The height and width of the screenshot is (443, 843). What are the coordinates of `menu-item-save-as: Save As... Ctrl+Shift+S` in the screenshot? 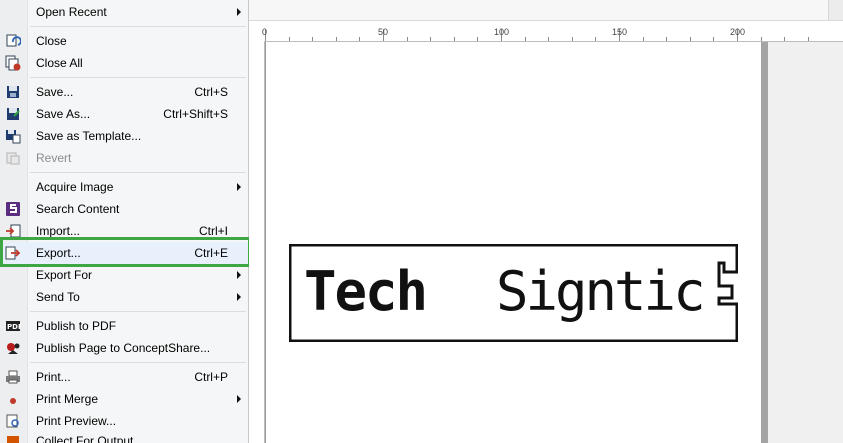 It's located at (124, 114).